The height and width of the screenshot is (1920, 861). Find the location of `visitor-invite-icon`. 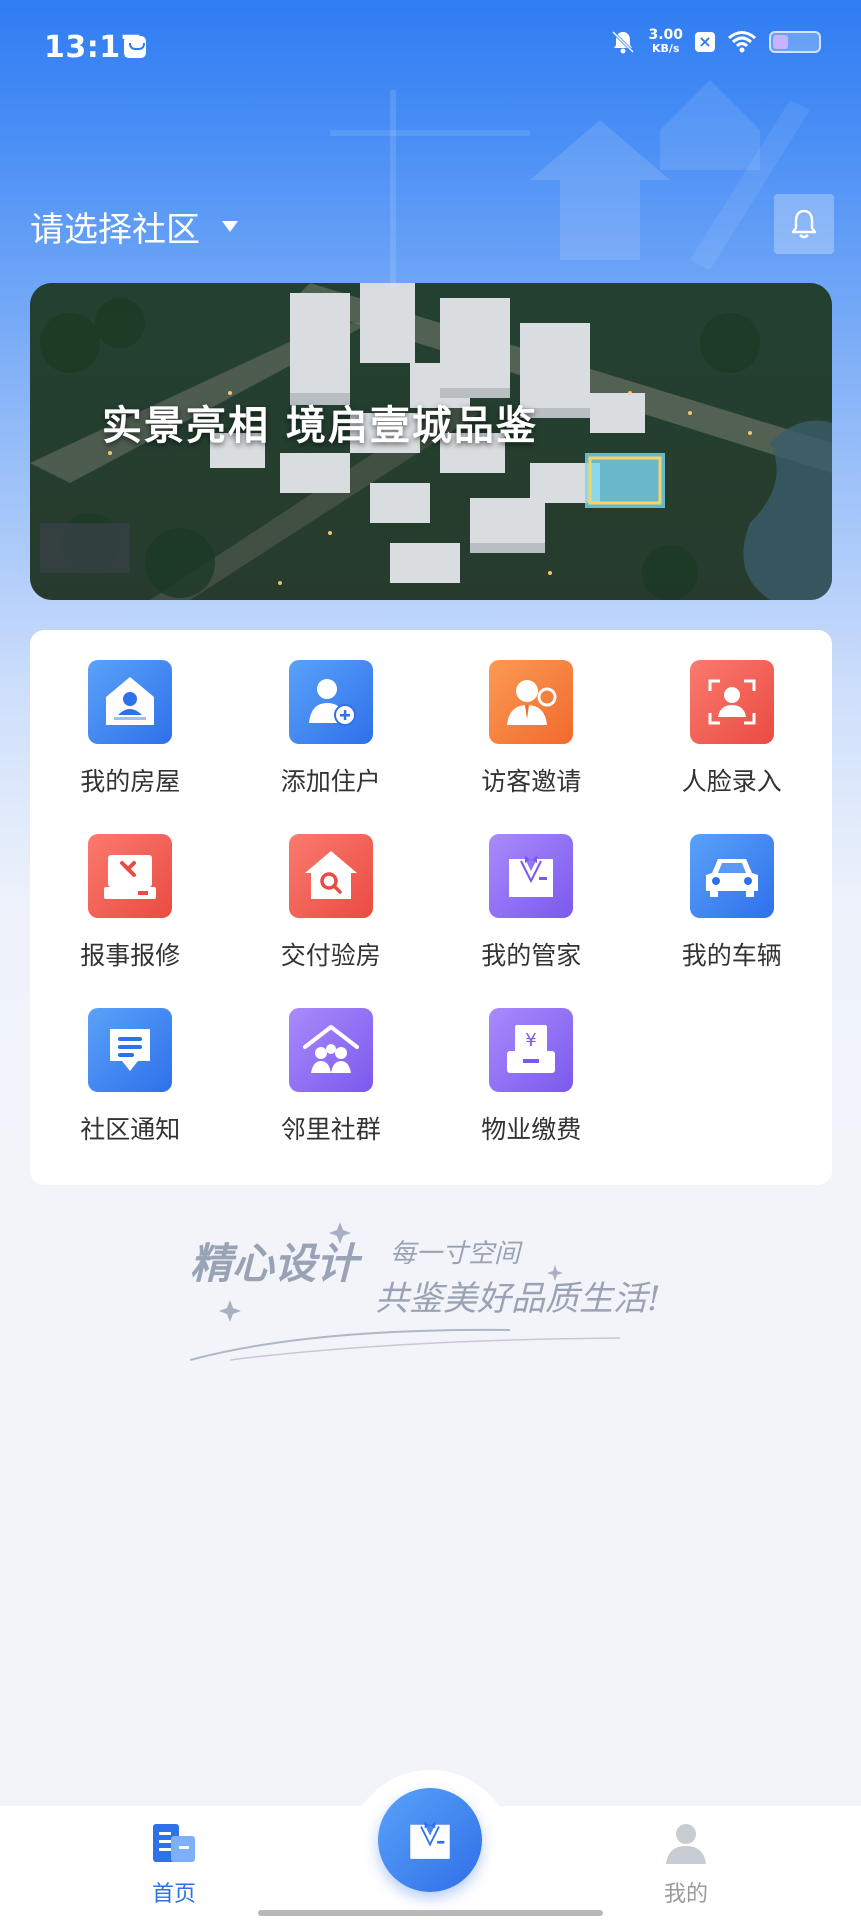

visitor-invite-icon is located at coordinates (531, 702).